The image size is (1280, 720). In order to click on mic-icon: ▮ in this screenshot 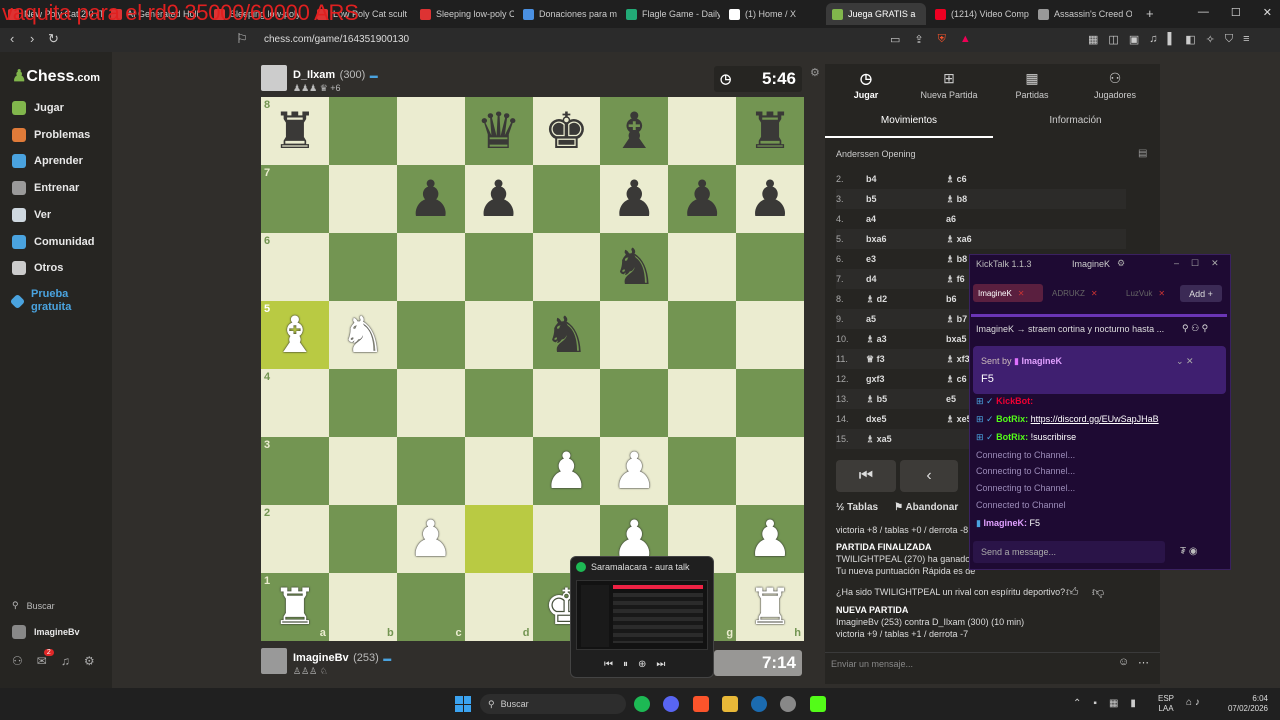, I will do `click(1133, 703)`.